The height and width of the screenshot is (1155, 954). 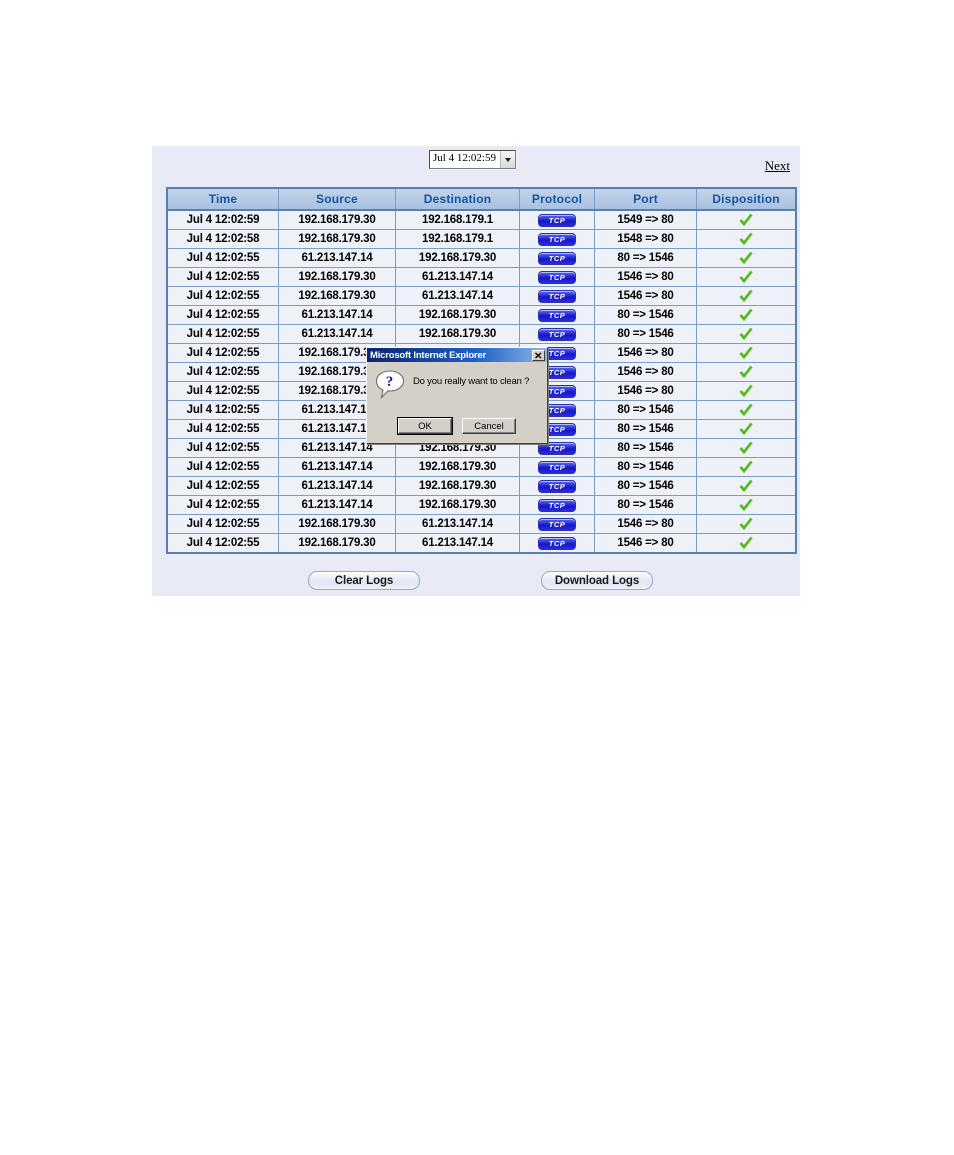 I want to click on log-period-select: Jul 4 12:02:59, so click(x=472, y=159).